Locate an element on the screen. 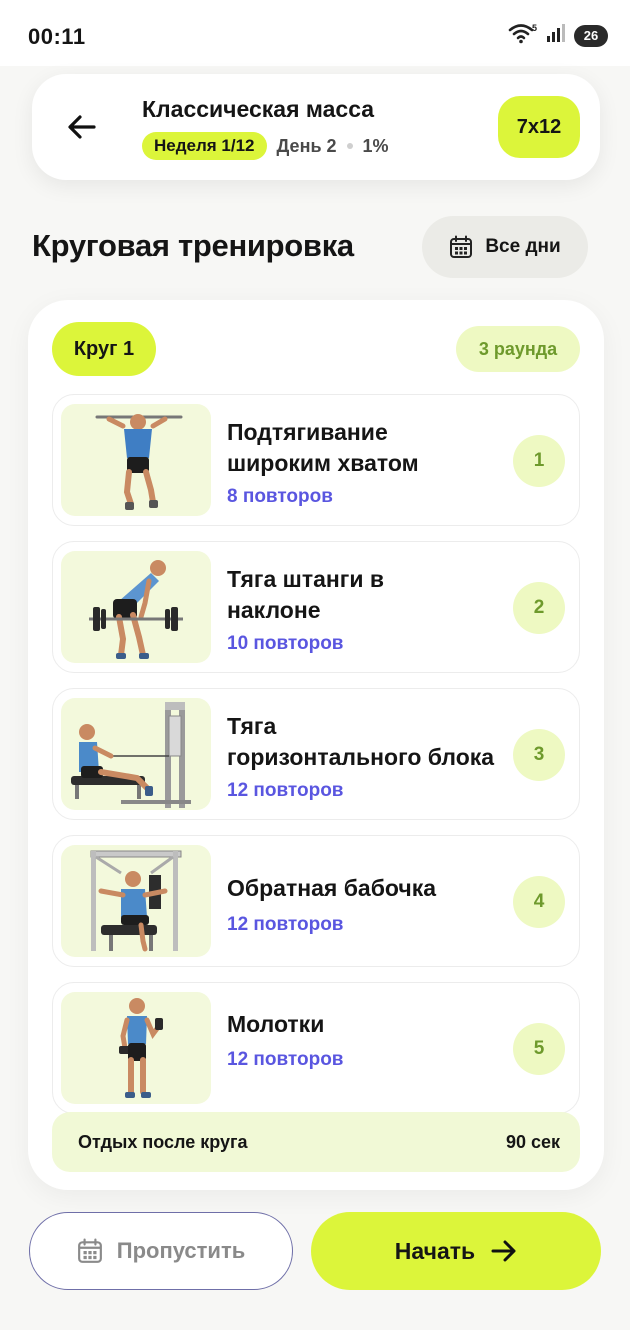 Image resolution: width=630 pixels, height=1330 pixels. exercise-number: 4 is located at coordinates (539, 902).